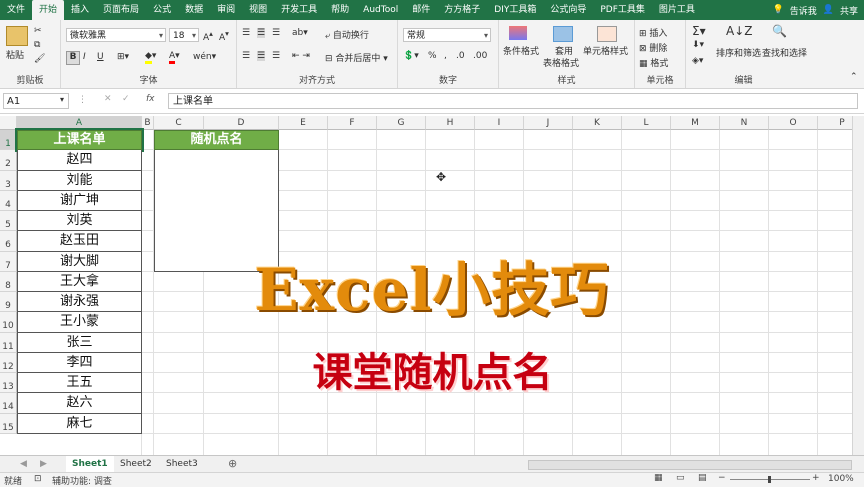 Image resolution: width=864 pixels, height=487 pixels. What do you see at coordinates (204, 57) in the screenshot?
I see `phonetic-icon: wén▾` at bounding box center [204, 57].